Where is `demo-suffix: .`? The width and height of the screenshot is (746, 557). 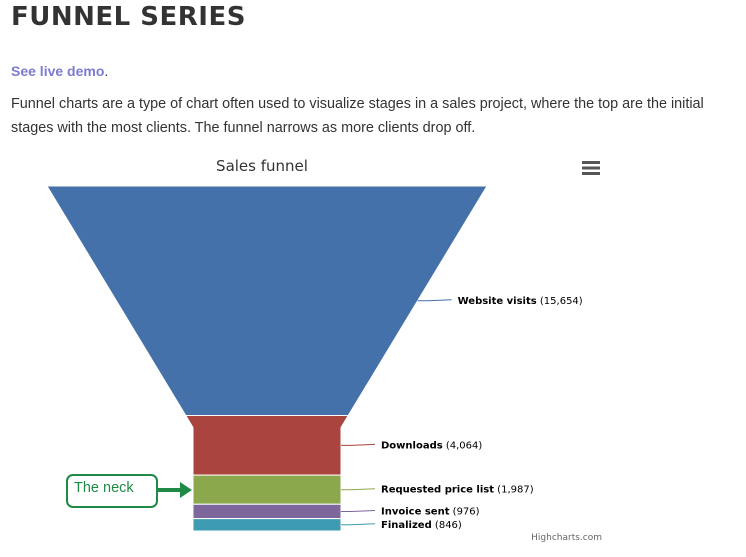
demo-suffix: . is located at coordinates (106, 71).